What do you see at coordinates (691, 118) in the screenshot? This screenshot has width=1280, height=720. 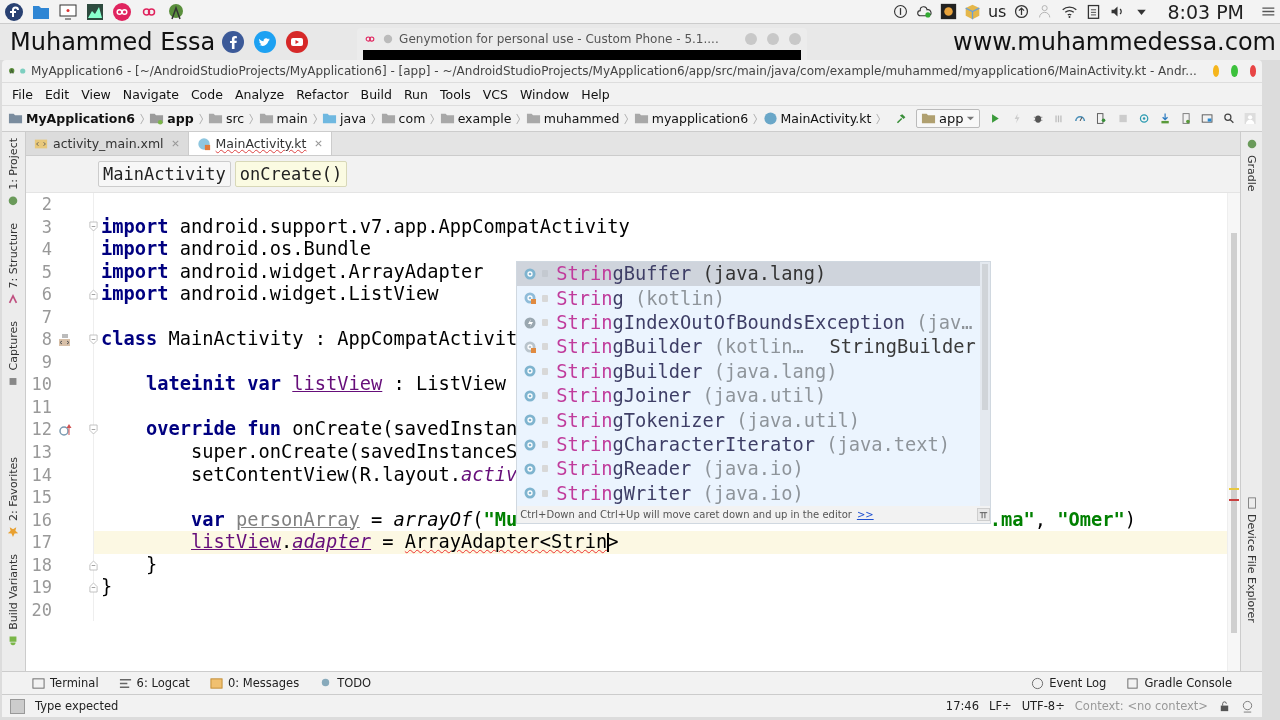 I see `path-item: myapplication6` at bounding box center [691, 118].